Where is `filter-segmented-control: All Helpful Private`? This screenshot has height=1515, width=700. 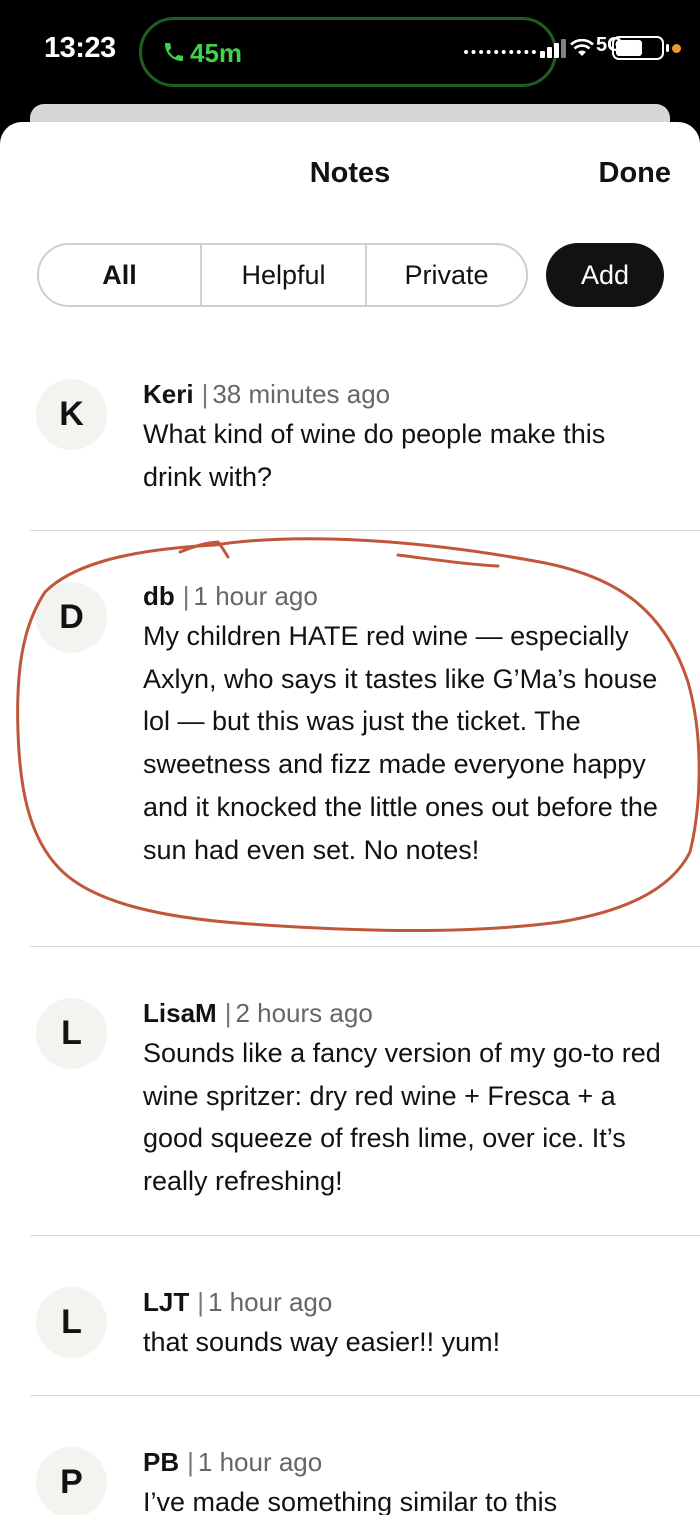
filter-segmented-control: All Helpful Private is located at coordinates (282, 275).